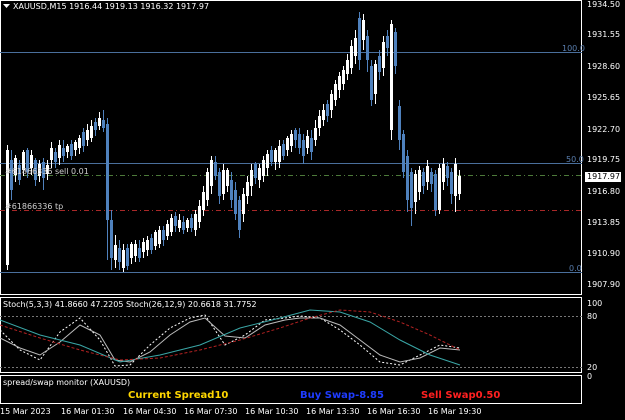  What do you see at coordinates (88, 411) in the screenshot?
I see `time-tick: 16 Mar 01:30` at bounding box center [88, 411].